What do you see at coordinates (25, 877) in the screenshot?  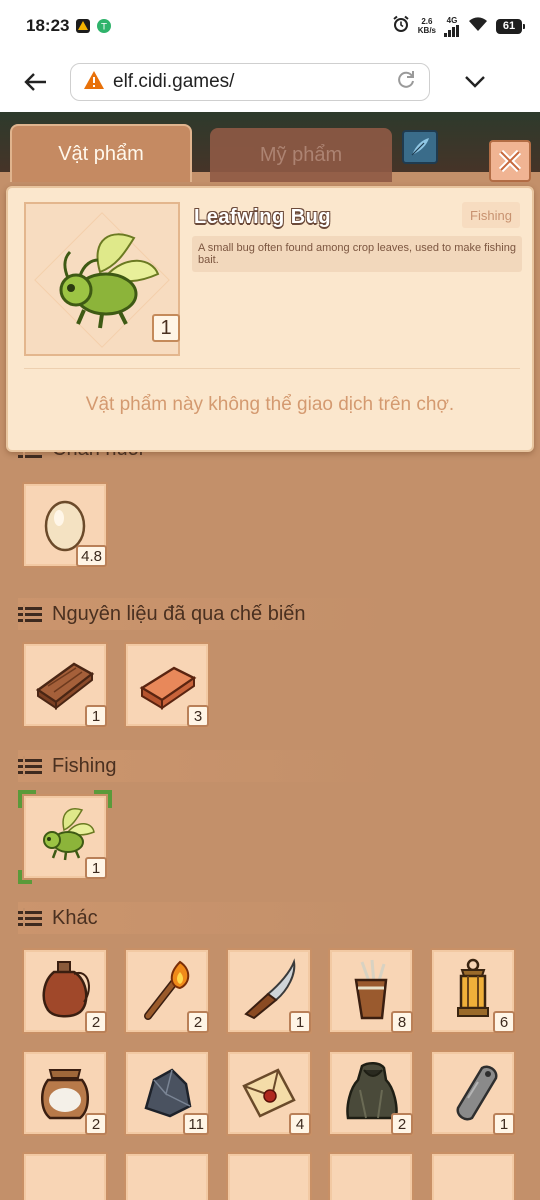 I see `selection-corner` at bounding box center [25, 877].